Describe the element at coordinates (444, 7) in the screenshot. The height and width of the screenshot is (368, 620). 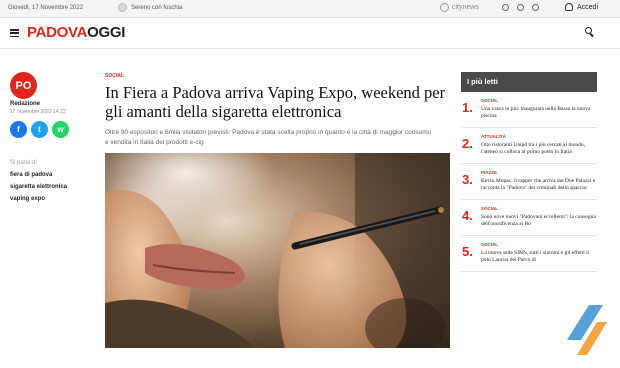
I see `citynews-icon` at that location.